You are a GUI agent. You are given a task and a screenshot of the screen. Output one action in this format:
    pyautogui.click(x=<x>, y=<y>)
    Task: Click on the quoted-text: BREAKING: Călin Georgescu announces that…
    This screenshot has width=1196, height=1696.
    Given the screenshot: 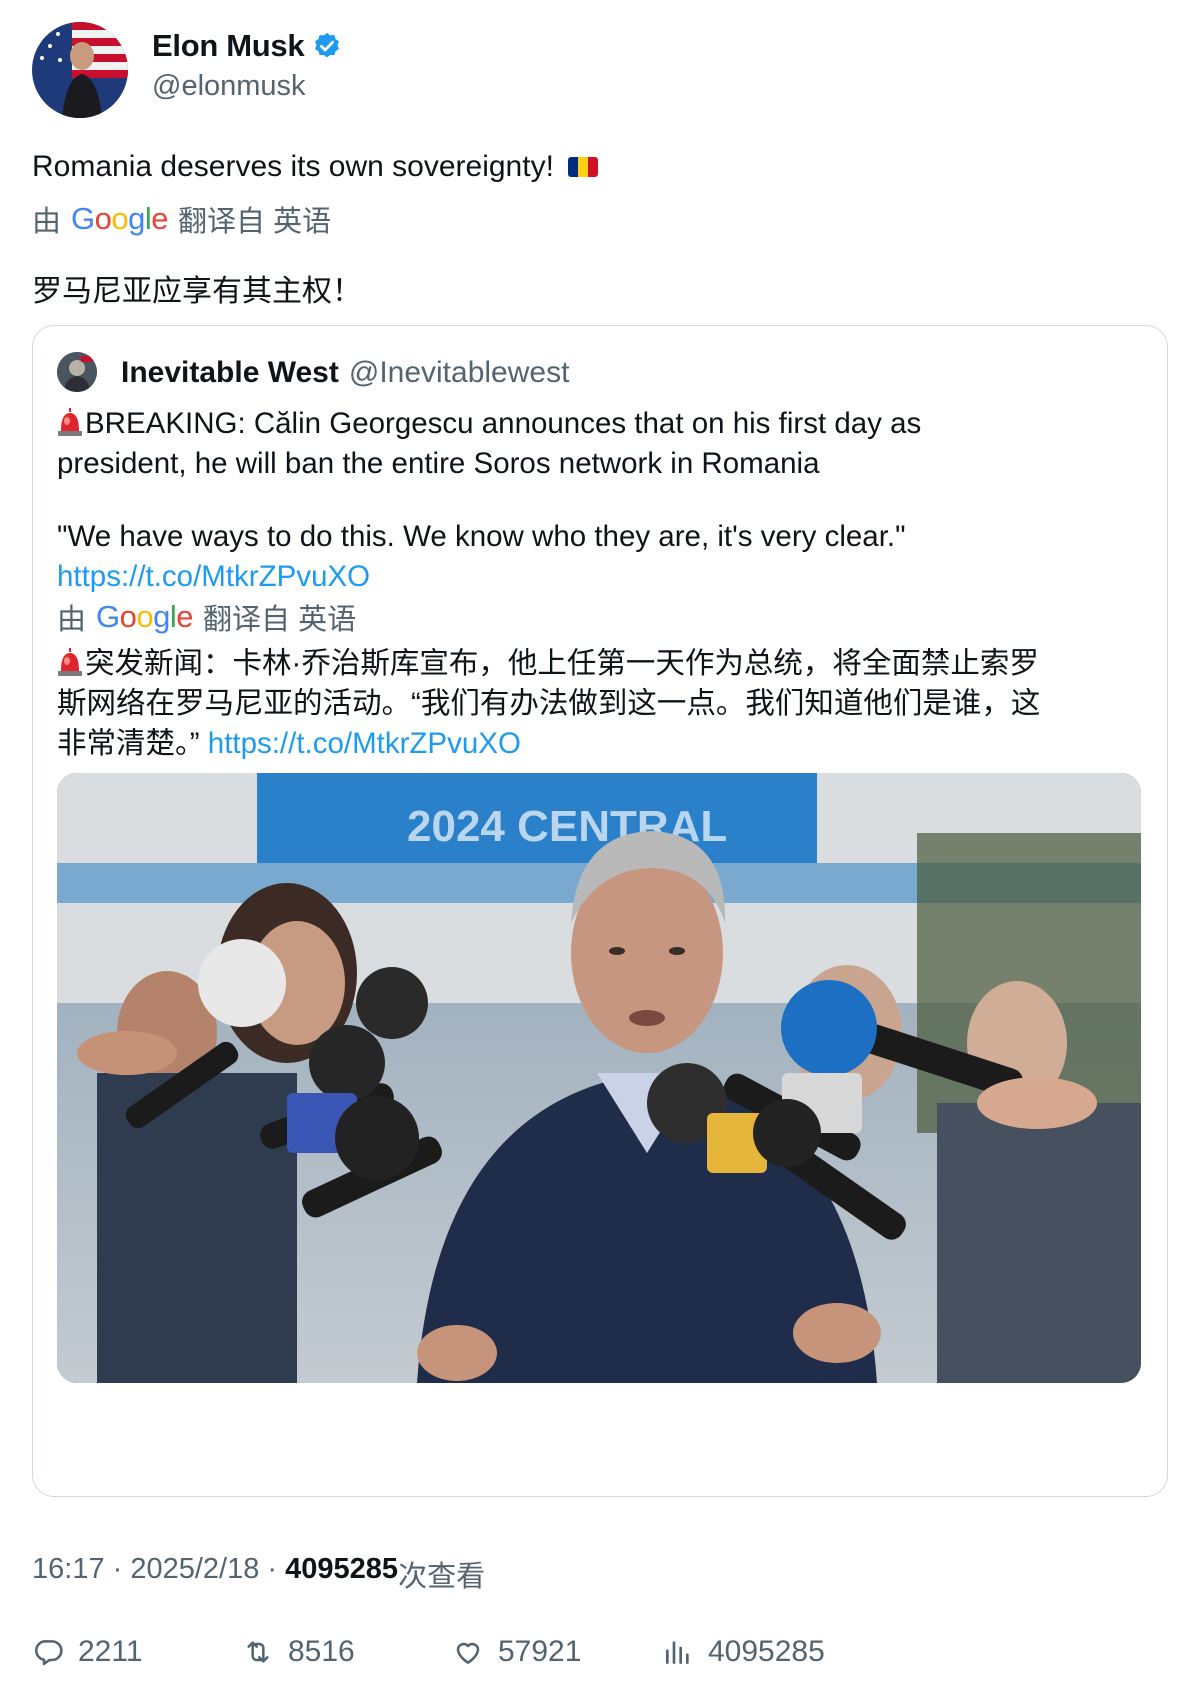 What is the action you would take?
    pyautogui.click(x=602, y=500)
    